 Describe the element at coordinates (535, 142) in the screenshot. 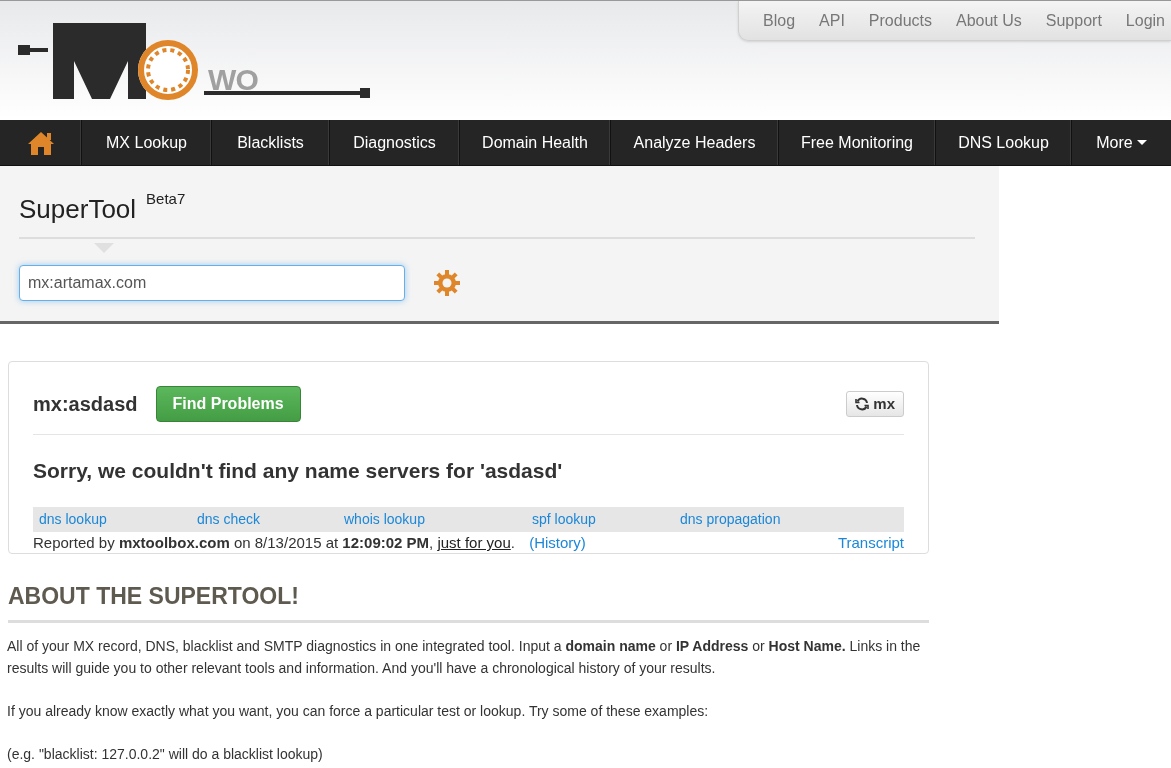

I see `nav-link: Domain Health` at that location.